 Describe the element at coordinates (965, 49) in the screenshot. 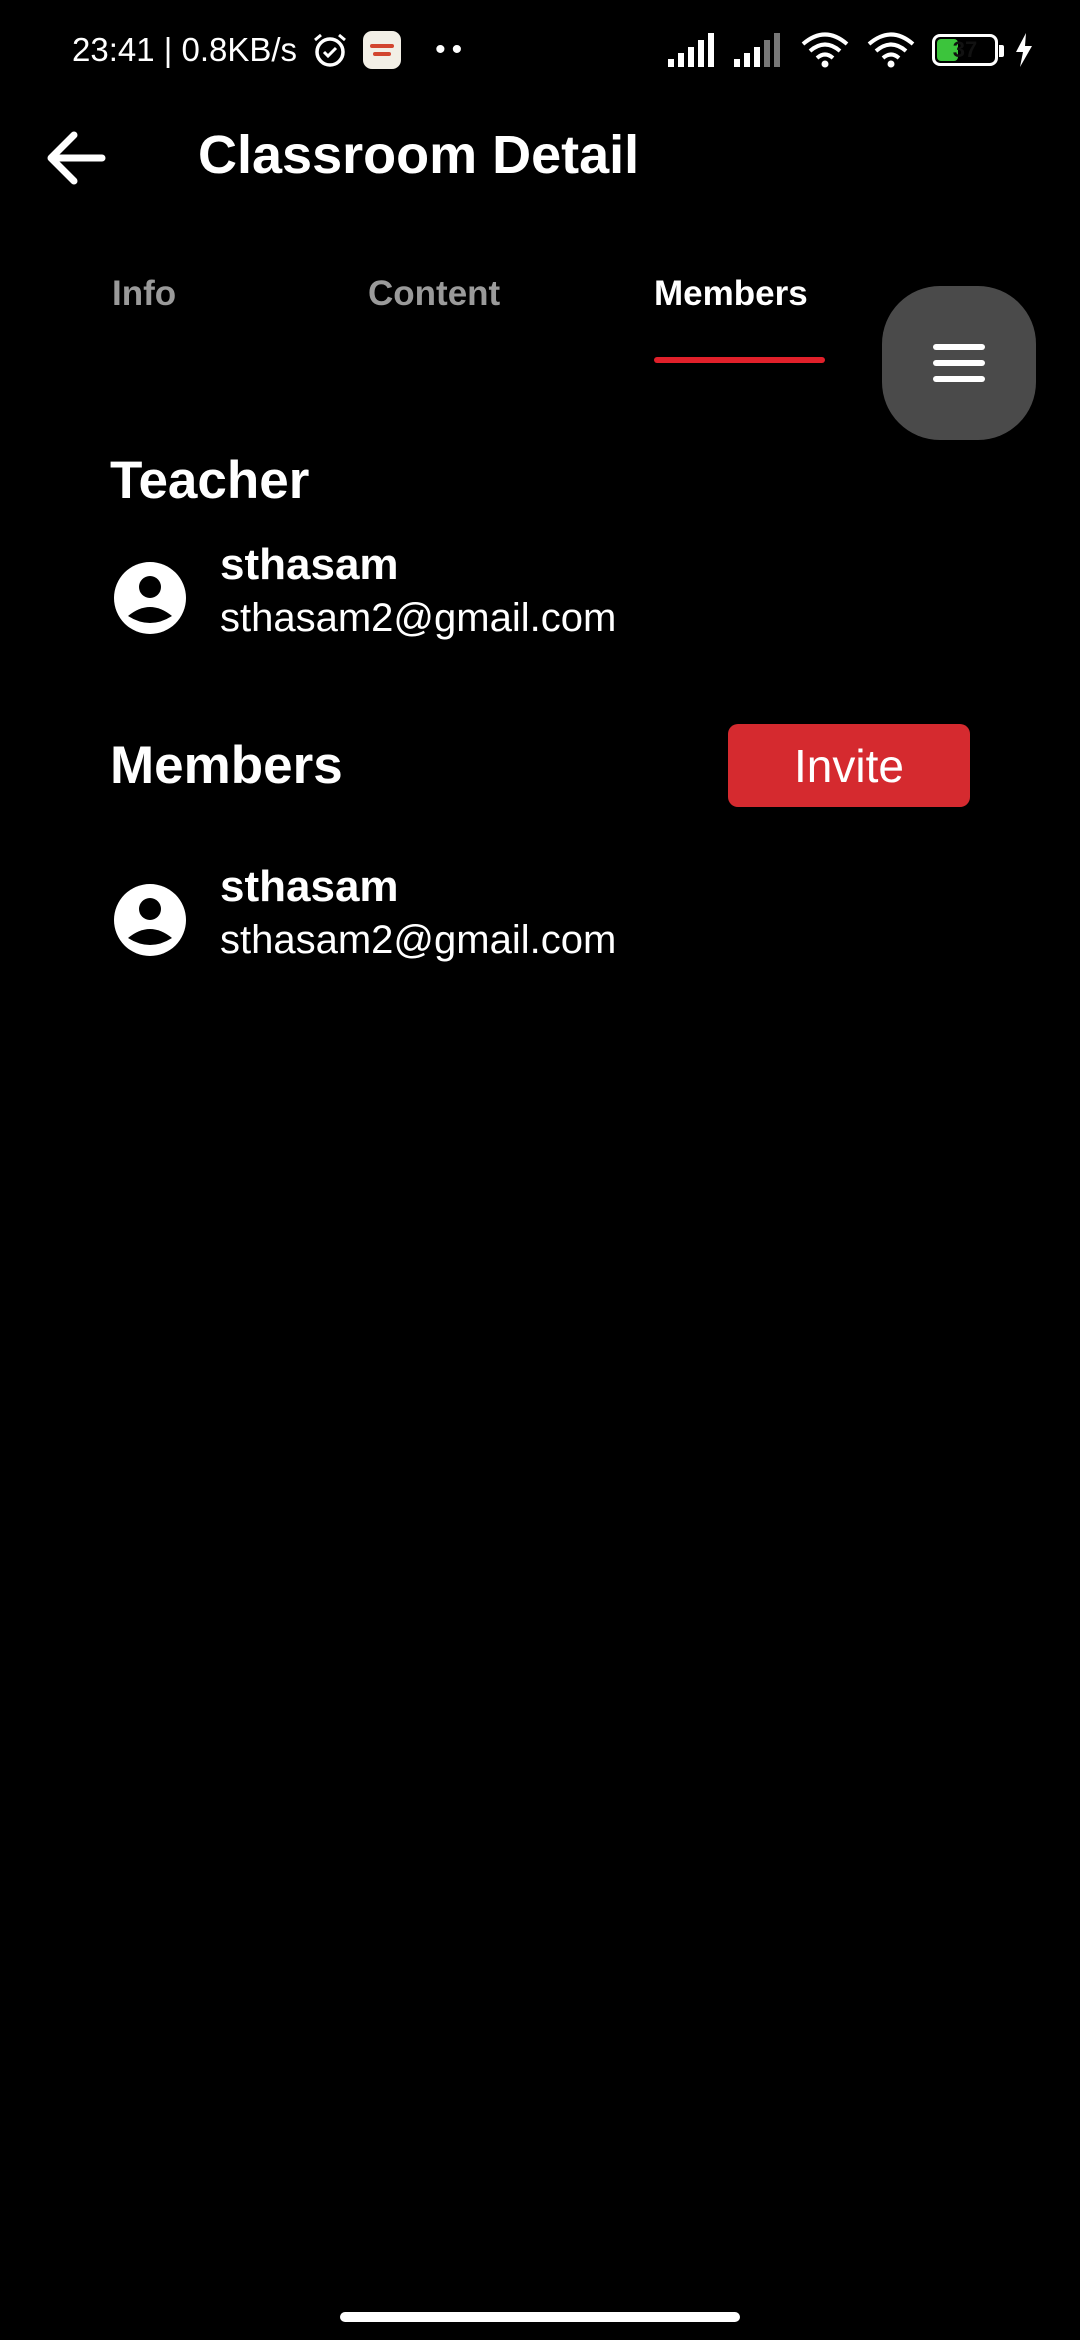

I see `battery-level: 37` at that location.